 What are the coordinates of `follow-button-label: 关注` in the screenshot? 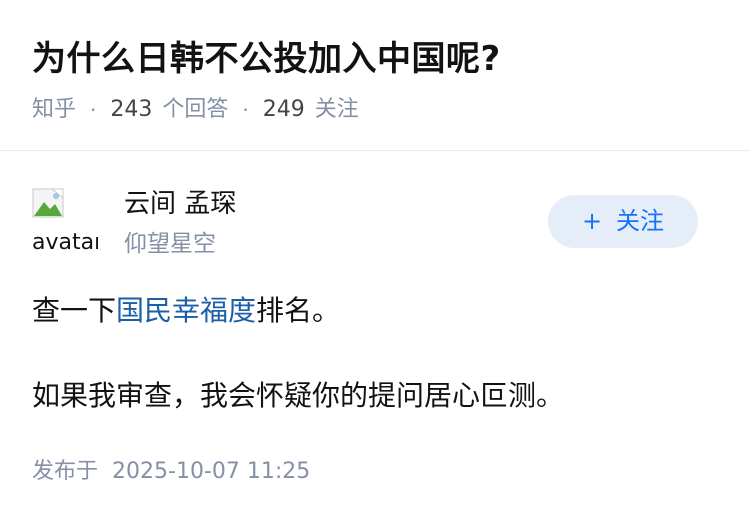 It's located at (640, 221).